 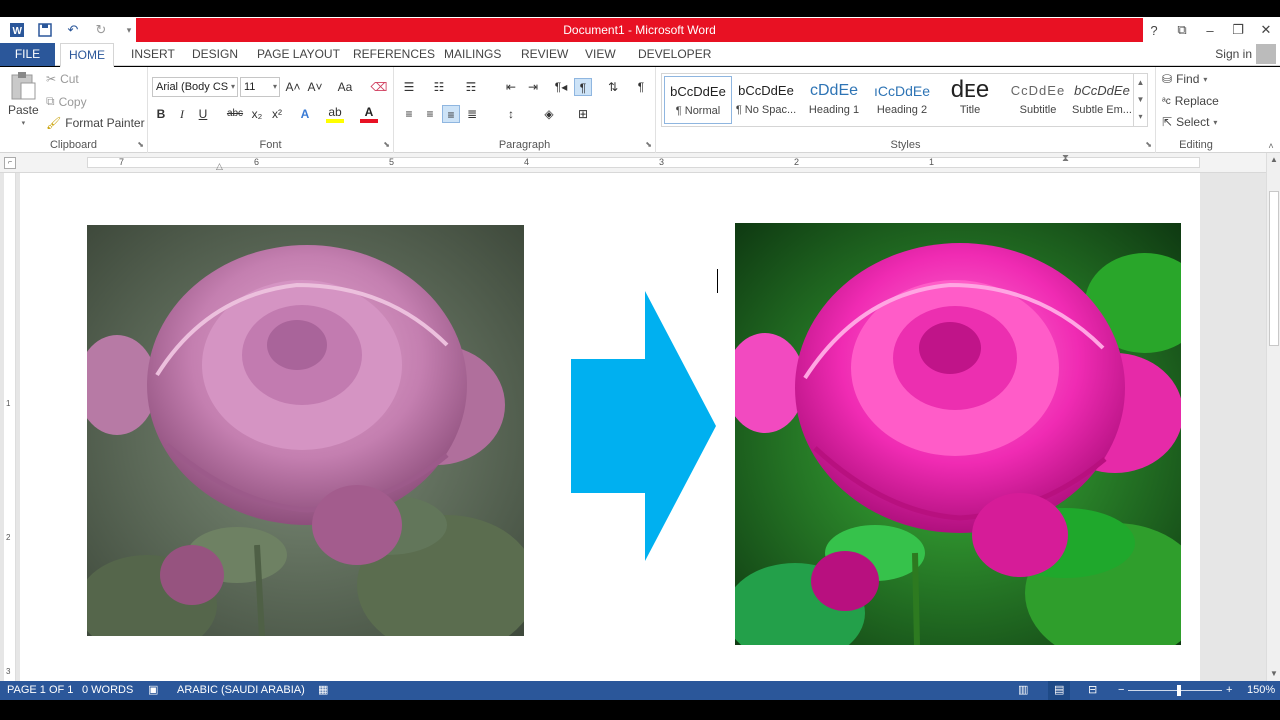 I want to click on sort-icon: ⇅, so click(x=613, y=87).